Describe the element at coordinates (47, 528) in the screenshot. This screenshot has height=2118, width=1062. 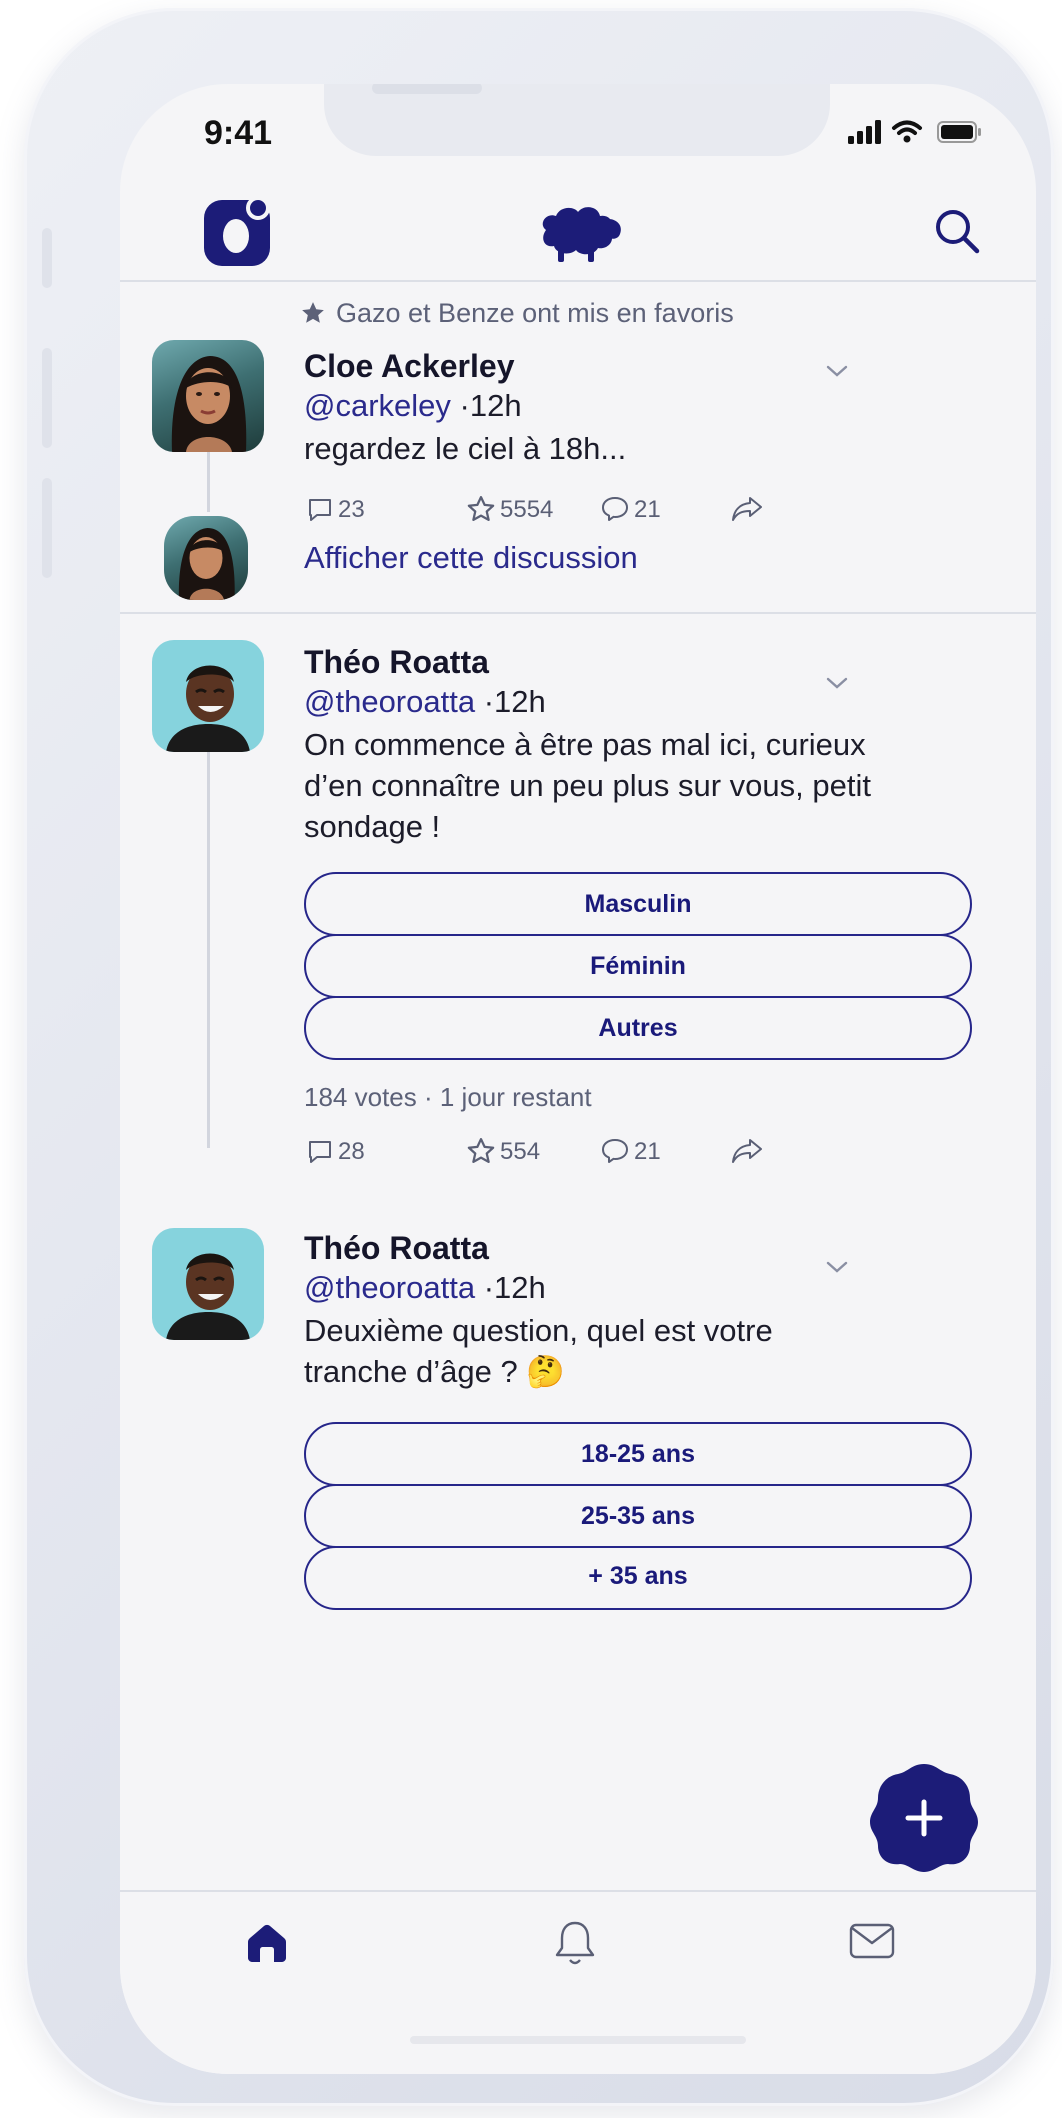
I see `volume-down-button` at that location.